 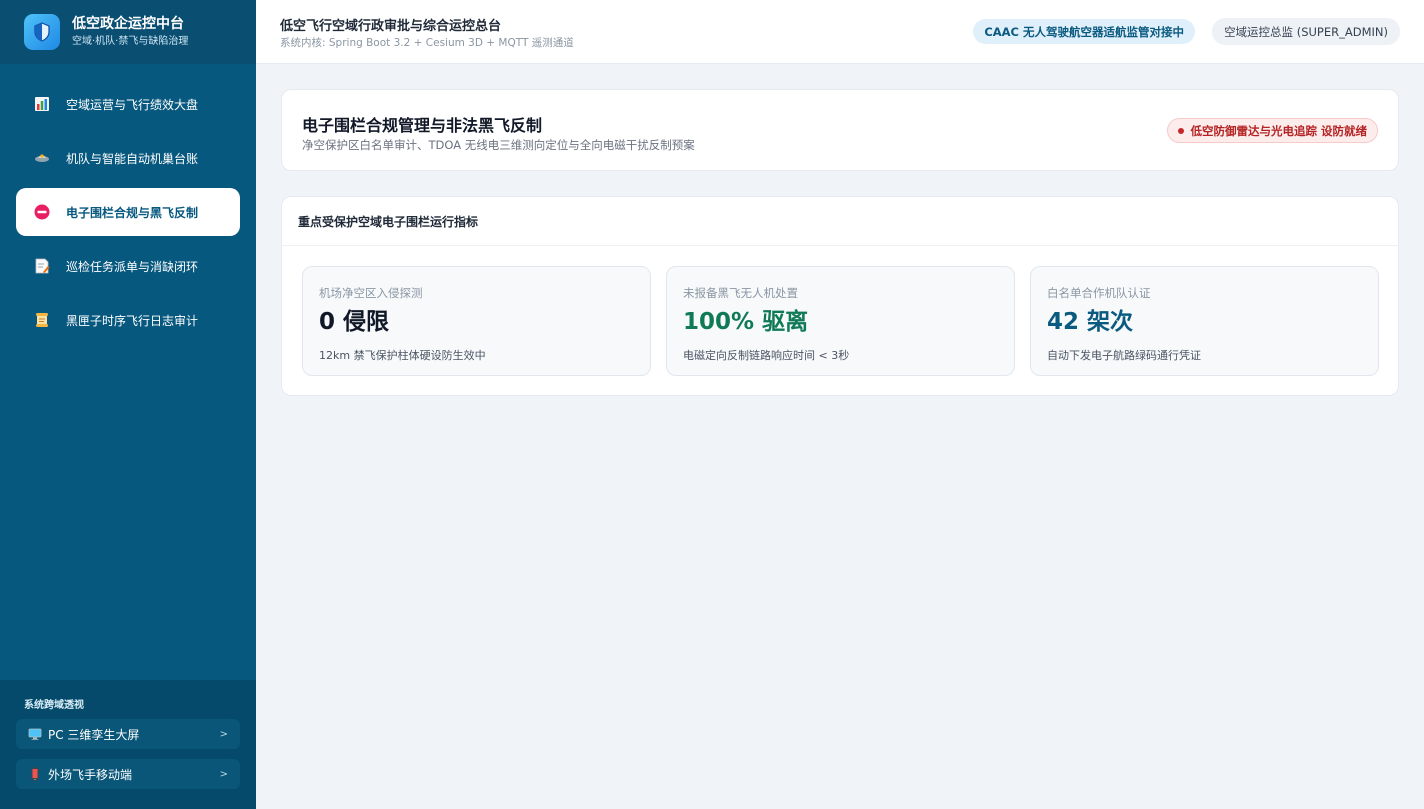 I want to click on metric-rogue-drone-disposal: 未报备黑飞无人机处置 100% 驱离 电磁定向反制链路响应时间 < 3秒, so click(x=840, y=321).